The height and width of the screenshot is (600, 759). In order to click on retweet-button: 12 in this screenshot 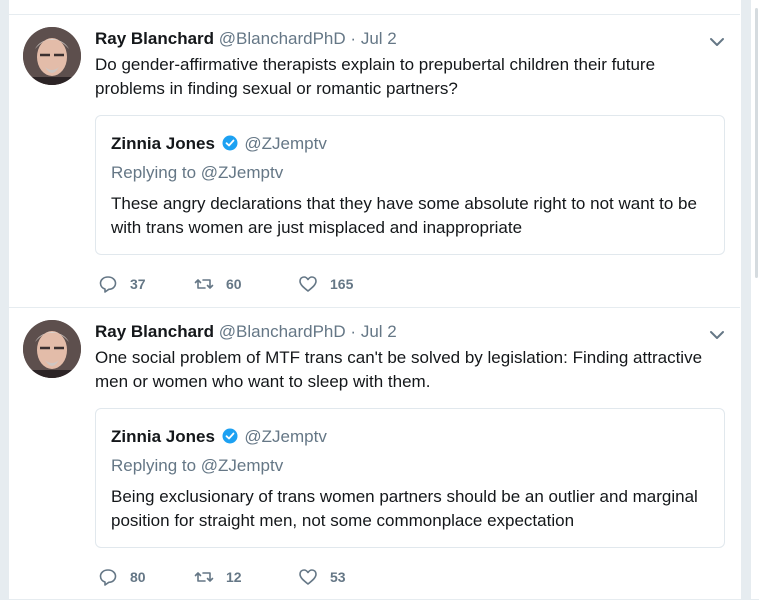, I will do `click(218, 577)`.